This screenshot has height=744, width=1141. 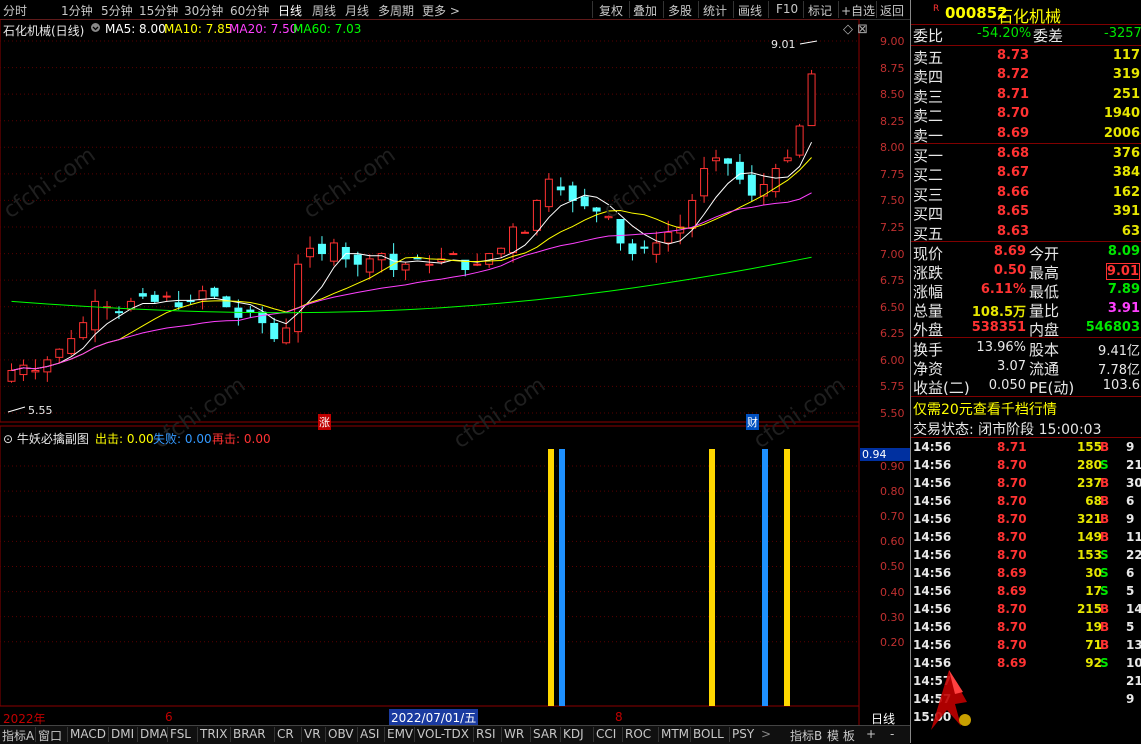 I want to click on ask-row: 卖四 8.72 319, so click(x=1026, y=76).